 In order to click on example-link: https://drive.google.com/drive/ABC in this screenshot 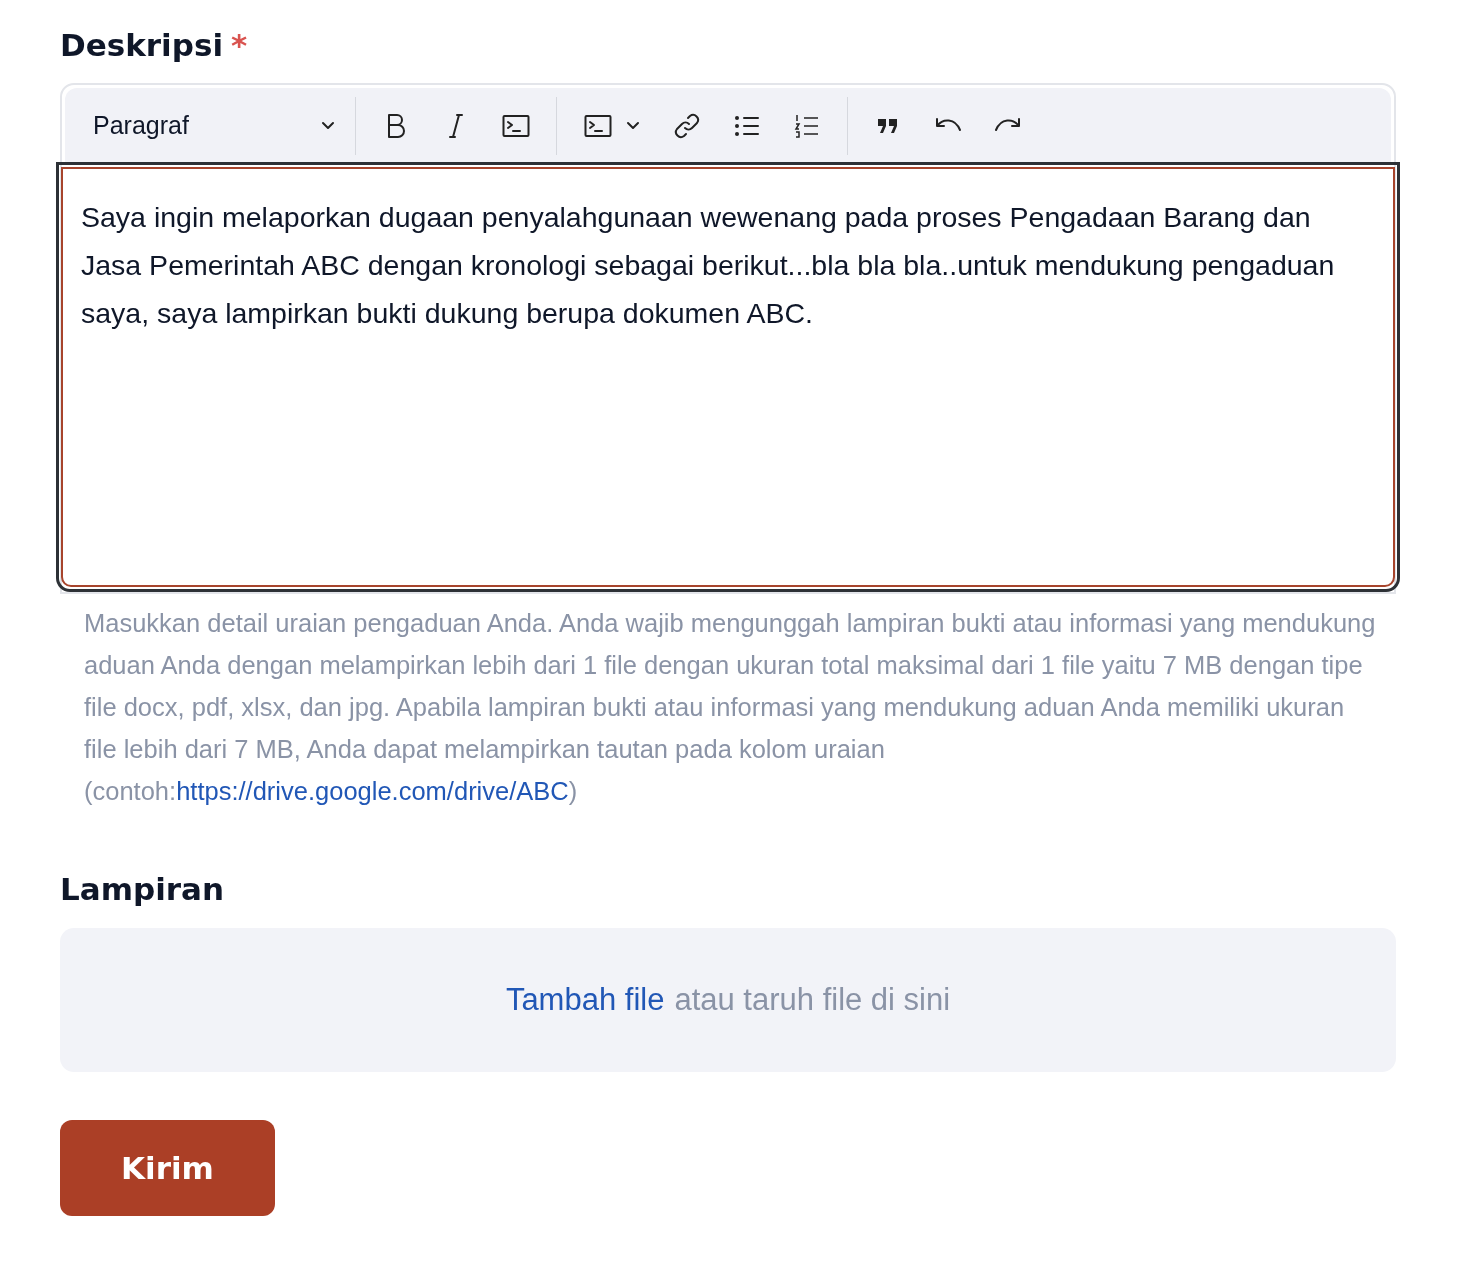, I will do `click(372, 790)`.